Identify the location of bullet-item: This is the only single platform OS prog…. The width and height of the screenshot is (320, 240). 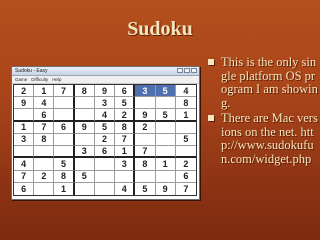
(263, 82).